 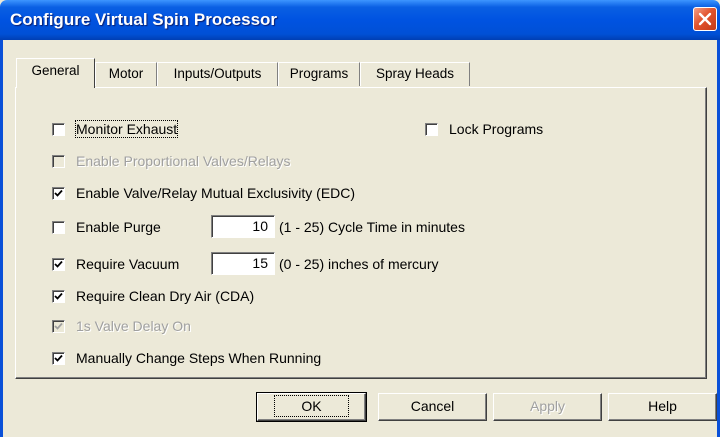 I want to click on enable-purge-checkbox: Enable Purge, so click(x=106, y=227).